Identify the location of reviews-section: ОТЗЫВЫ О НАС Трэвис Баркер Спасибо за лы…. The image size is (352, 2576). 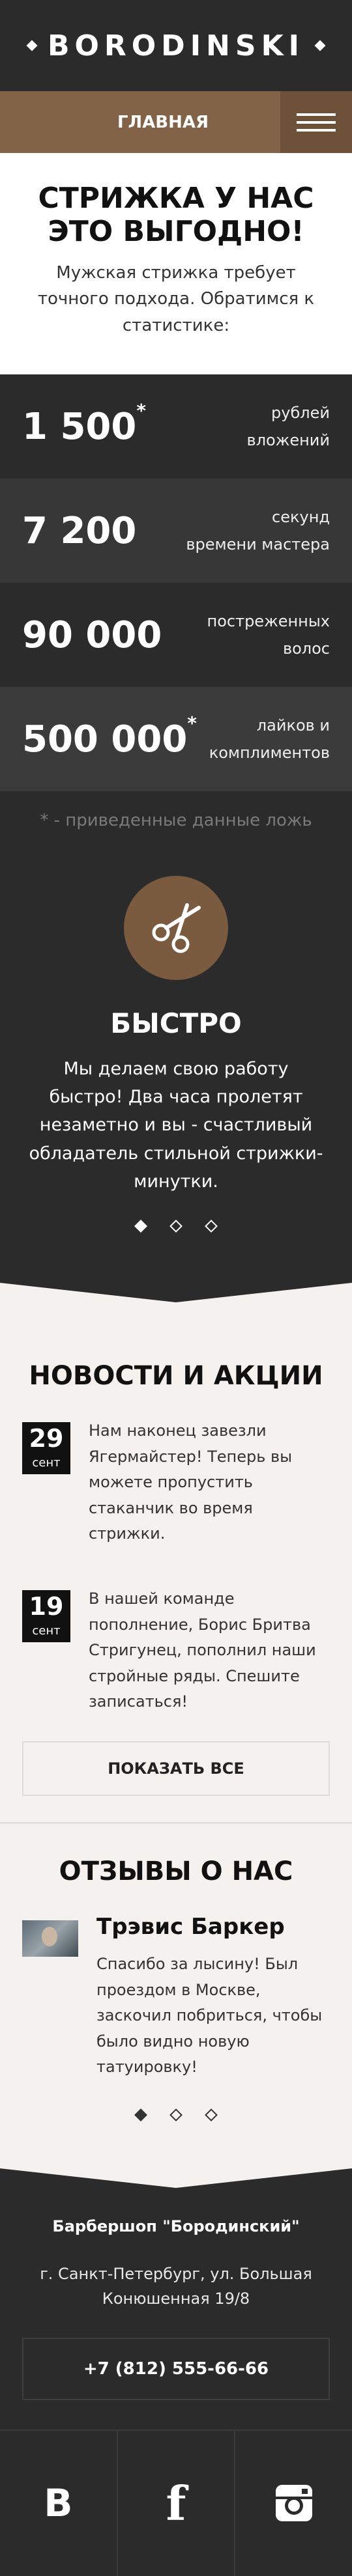
(176, 1987).